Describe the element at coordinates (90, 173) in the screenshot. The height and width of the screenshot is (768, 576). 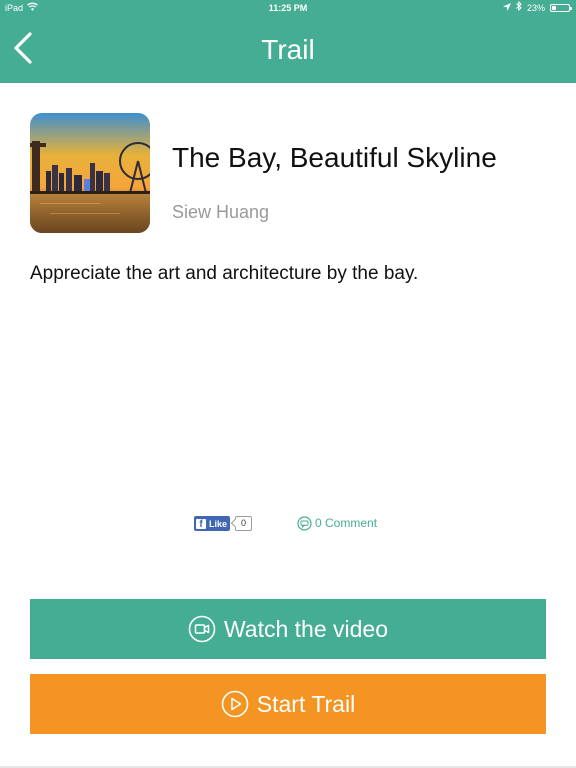
I see `trail-thumbnail` at that location.